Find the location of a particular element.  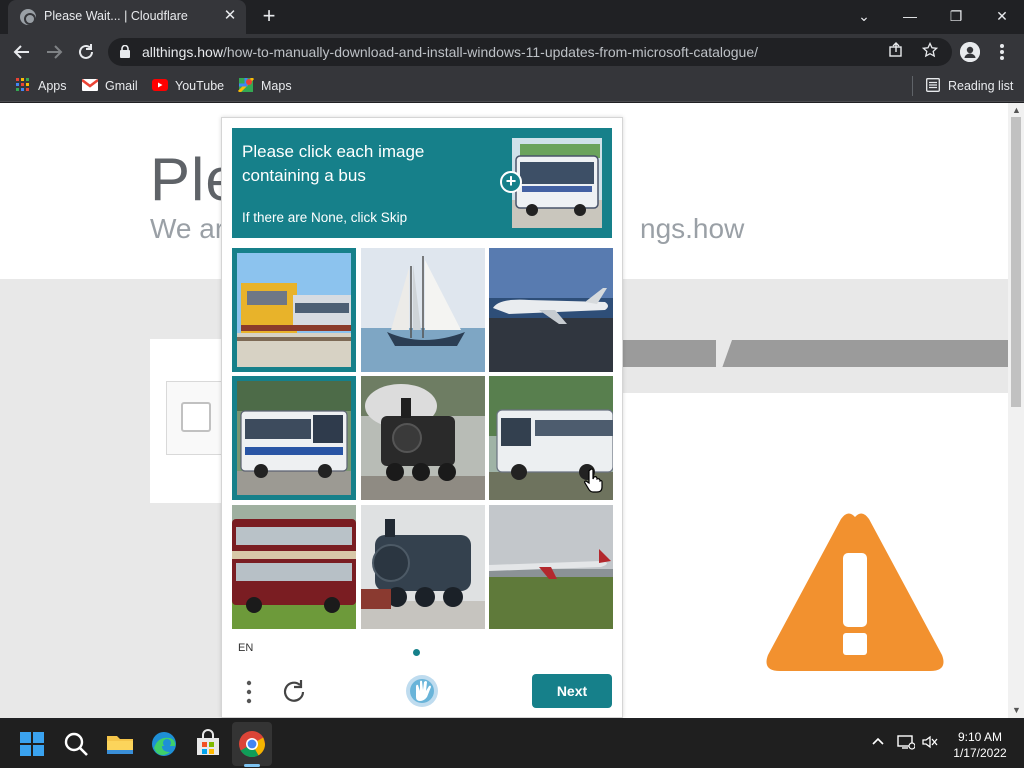

bookmark-apps: Apps is located at coordinates (41, 86).